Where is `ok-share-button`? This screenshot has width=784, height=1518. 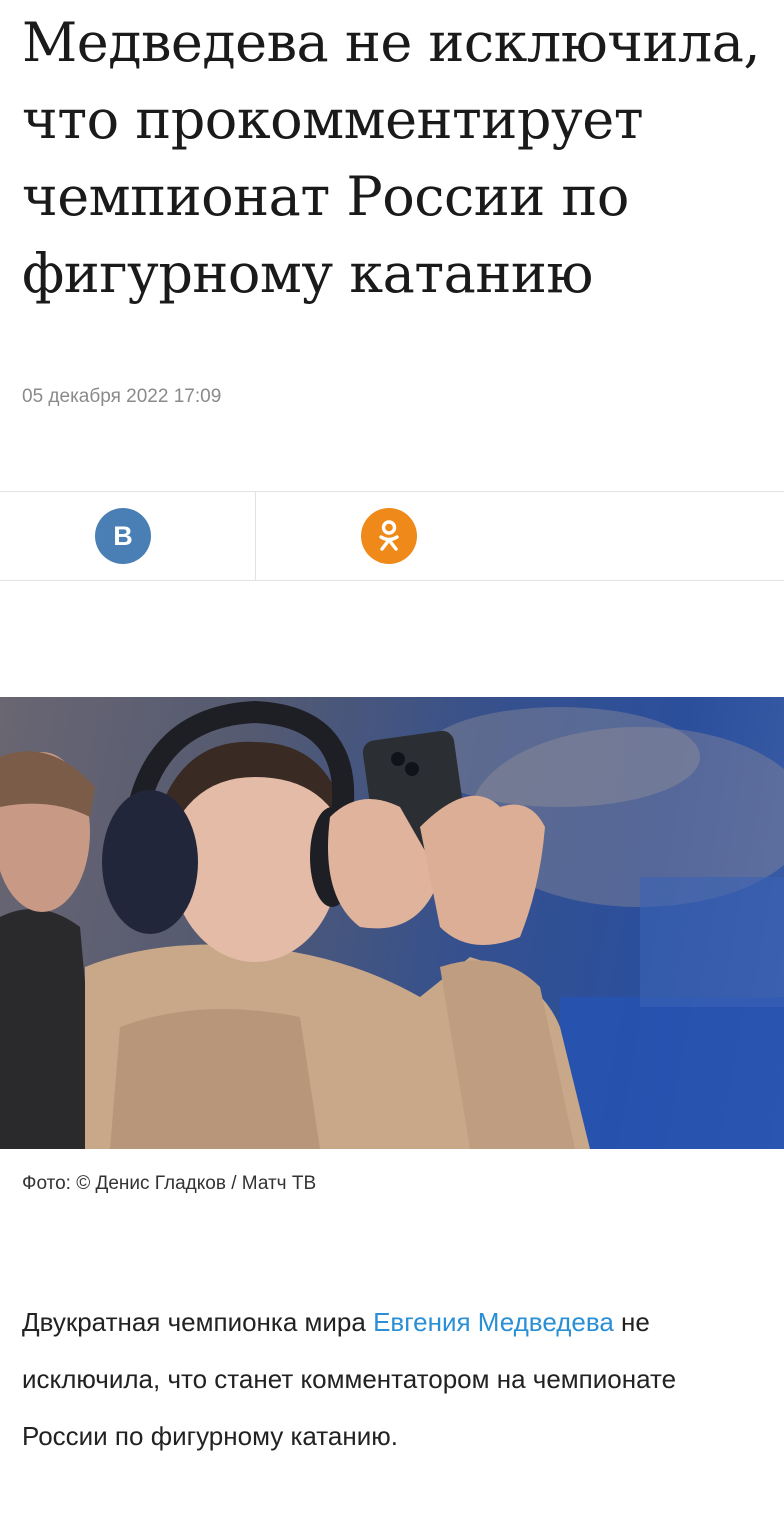 ok-share-button is located at coordinates (389, 536).